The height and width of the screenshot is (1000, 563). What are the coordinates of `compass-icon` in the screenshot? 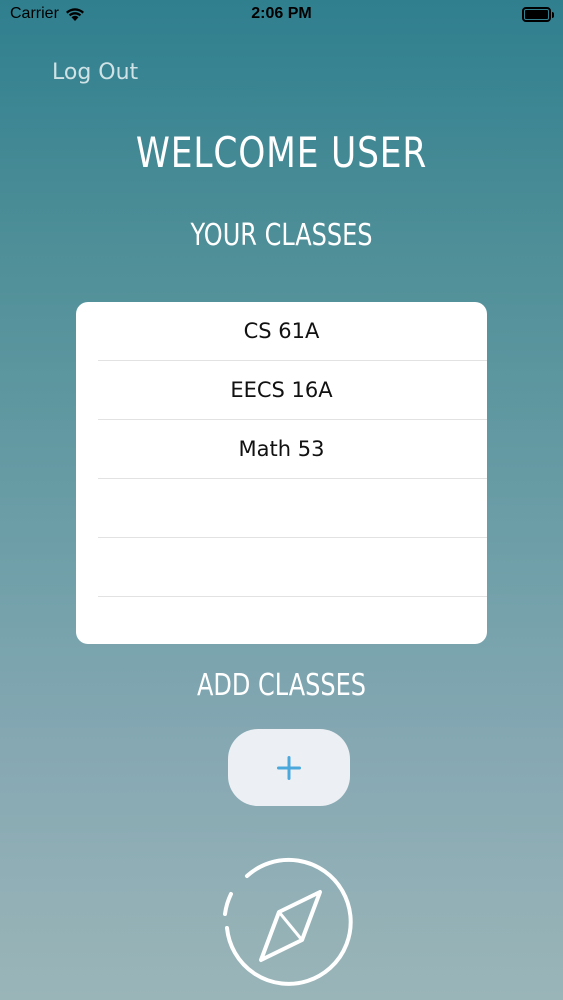 It's located at (290, 921).